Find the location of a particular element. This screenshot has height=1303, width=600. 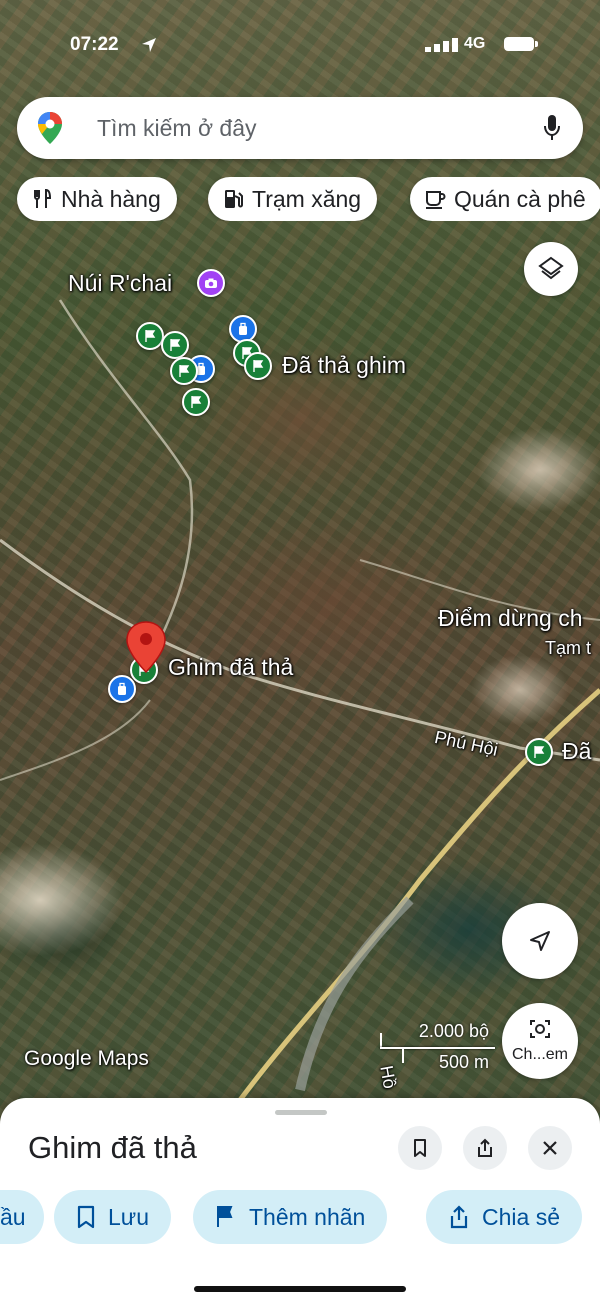

restaurant-icon is located at coordinates (43, 198).